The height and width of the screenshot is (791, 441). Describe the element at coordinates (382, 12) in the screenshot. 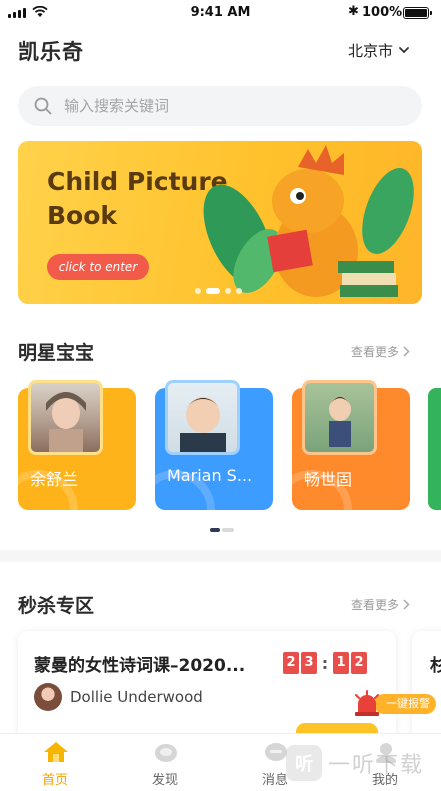

I see `battery-percent: 100%` at that location.